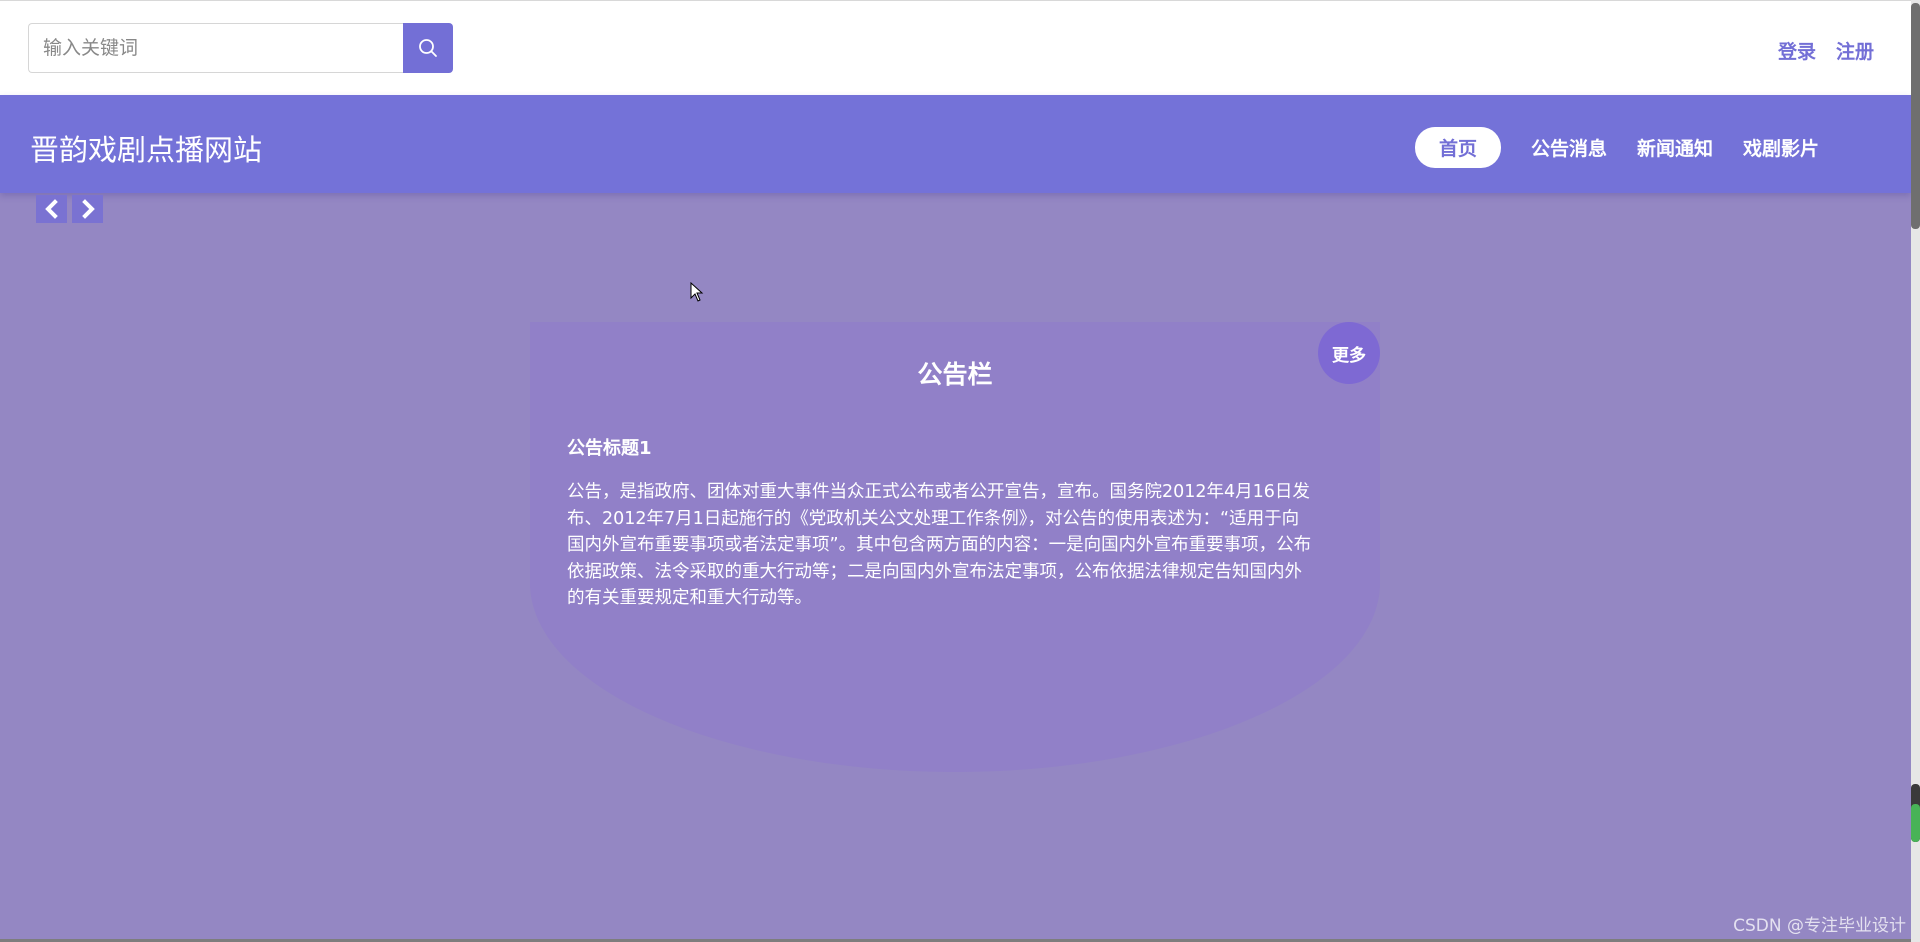 This screenshot has height=942, width=1920. I want to click on nav-item-drama-films: 戏剧影片, so click(1781, 147).